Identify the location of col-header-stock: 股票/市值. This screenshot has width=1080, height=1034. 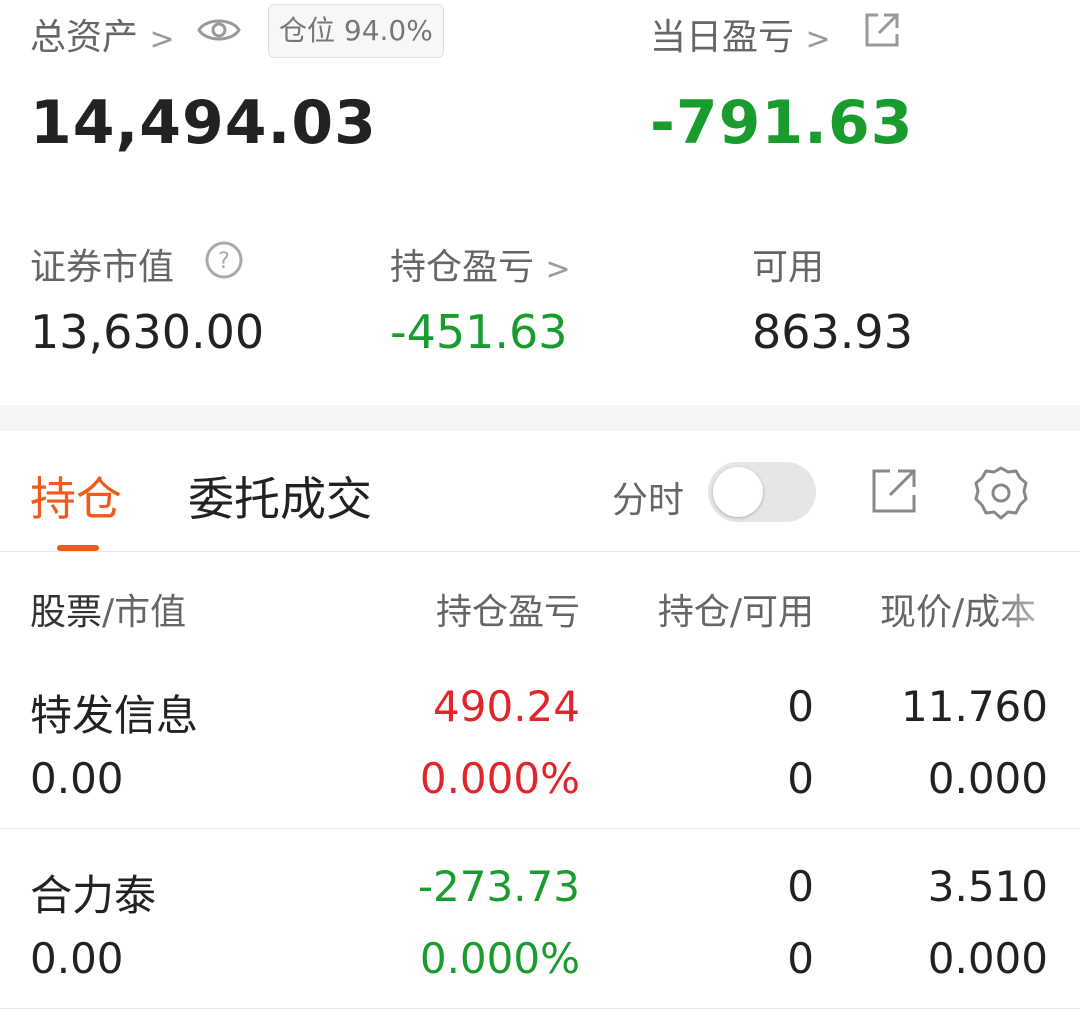
(108, 609).